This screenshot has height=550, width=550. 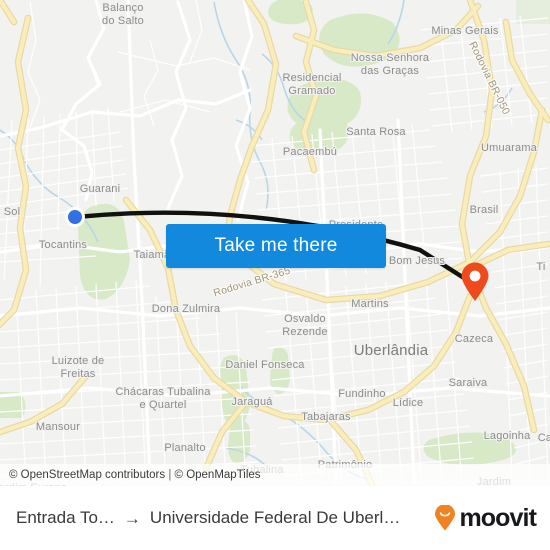 I want to click on take-me-there-label: Take me there, so click(x=276, y=245).